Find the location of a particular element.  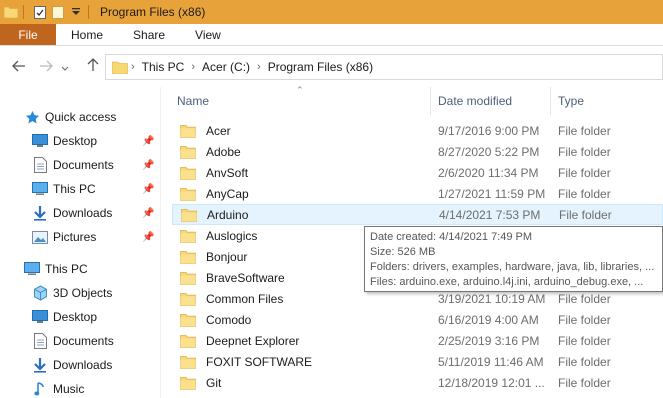

star-icon is located at coordinates (32, 117).